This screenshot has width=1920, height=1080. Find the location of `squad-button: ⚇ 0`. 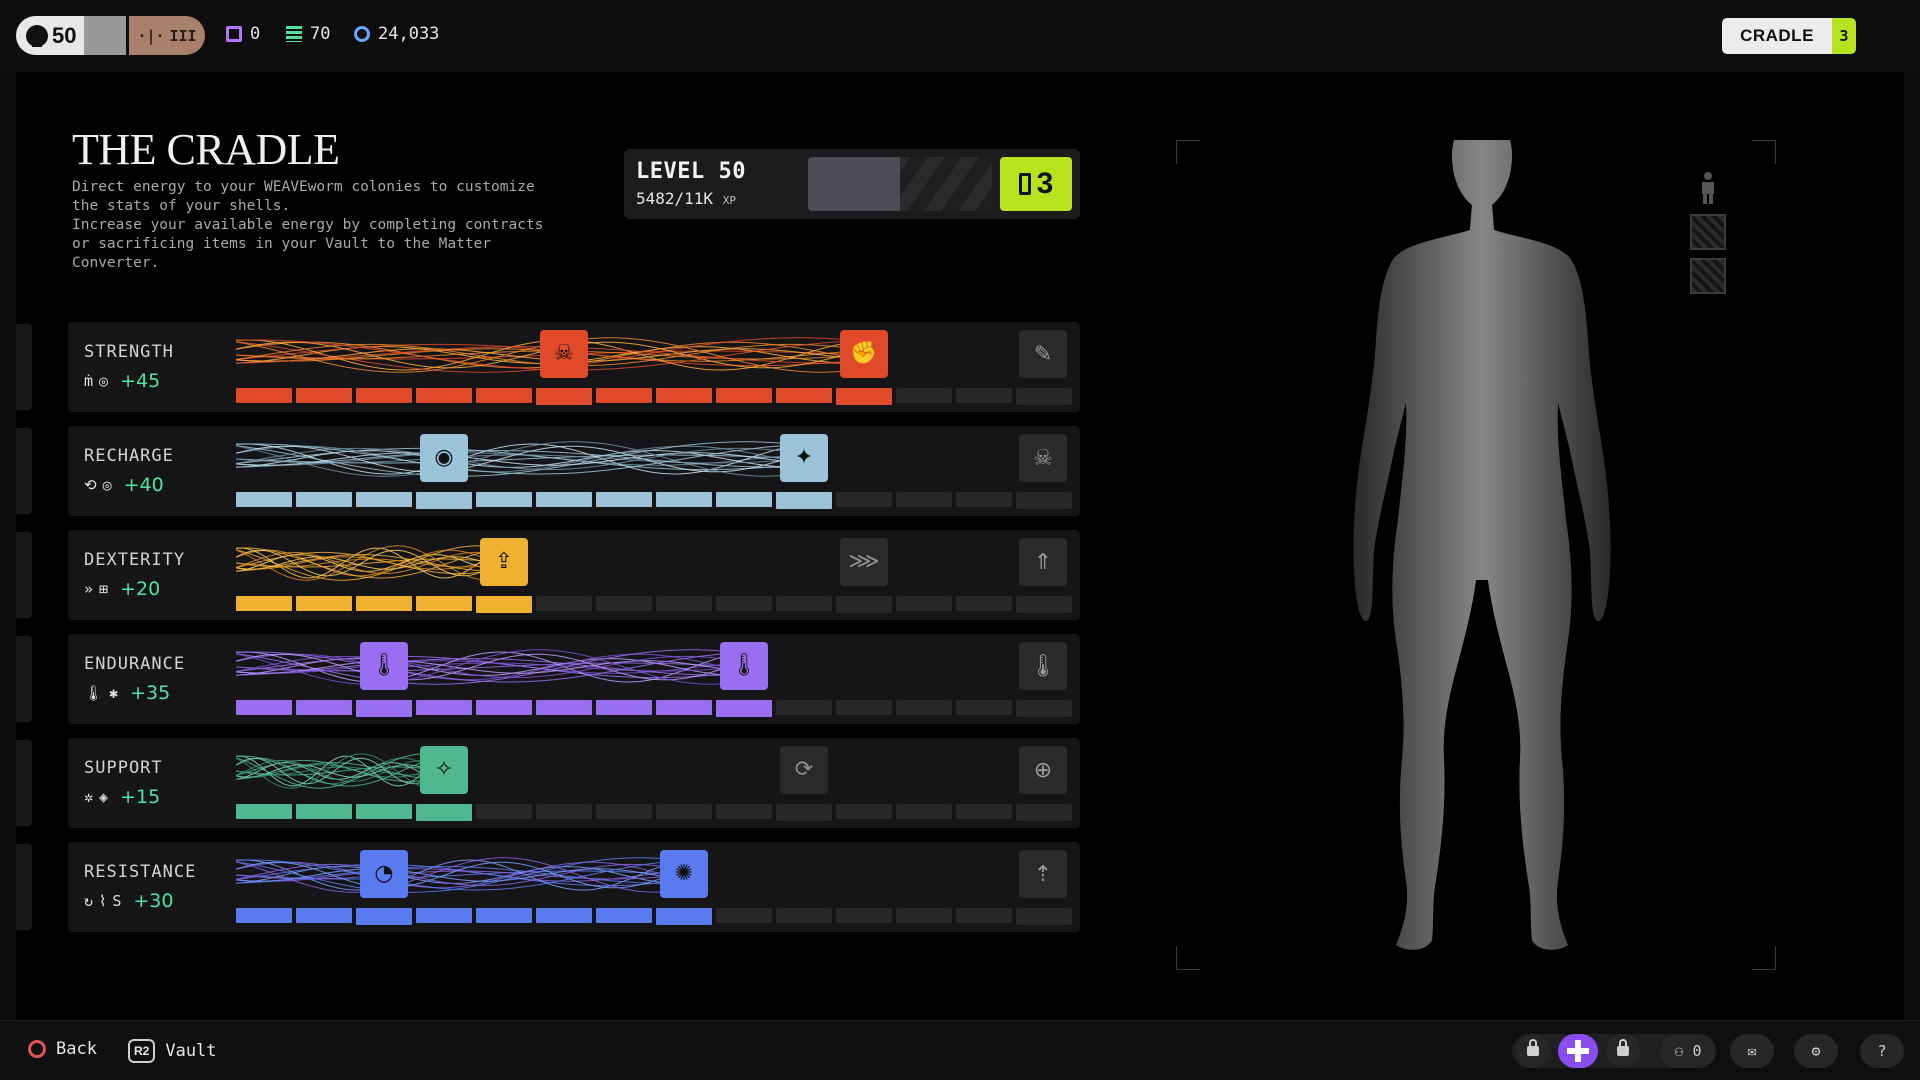

squad-button: ⚇ 0 is located at coordinates (1688, 1051).